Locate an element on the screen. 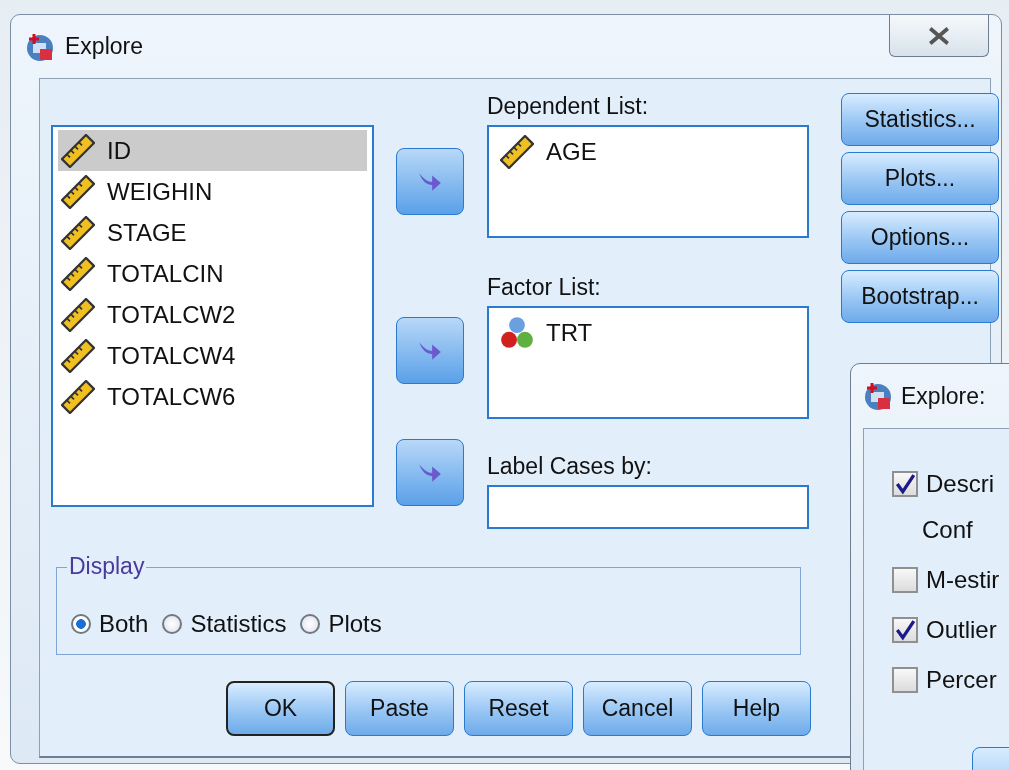 Image resolution: width=1009 pixels, height=770 pixels. dialog-button: Cancel is located at coordinates (637, 708).